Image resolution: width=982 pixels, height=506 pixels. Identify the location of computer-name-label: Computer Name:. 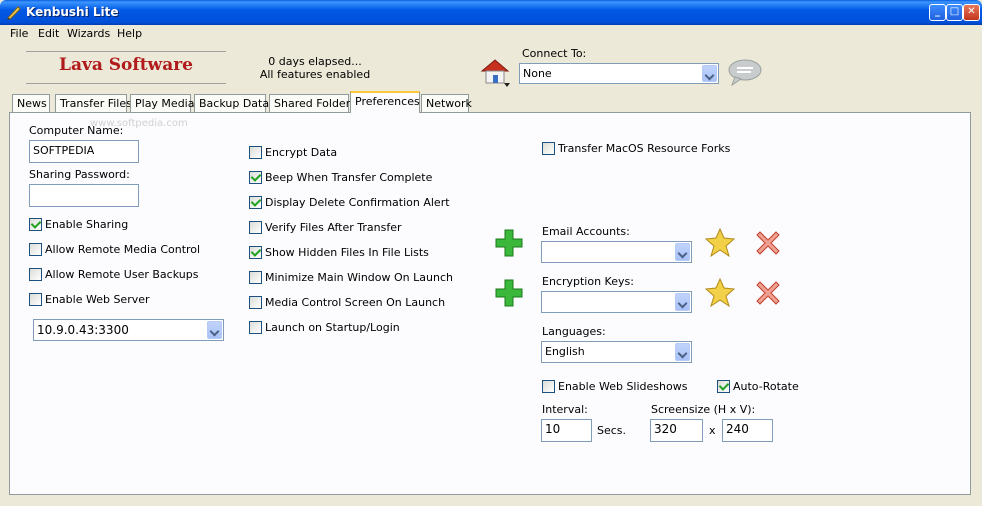
(76, 130).